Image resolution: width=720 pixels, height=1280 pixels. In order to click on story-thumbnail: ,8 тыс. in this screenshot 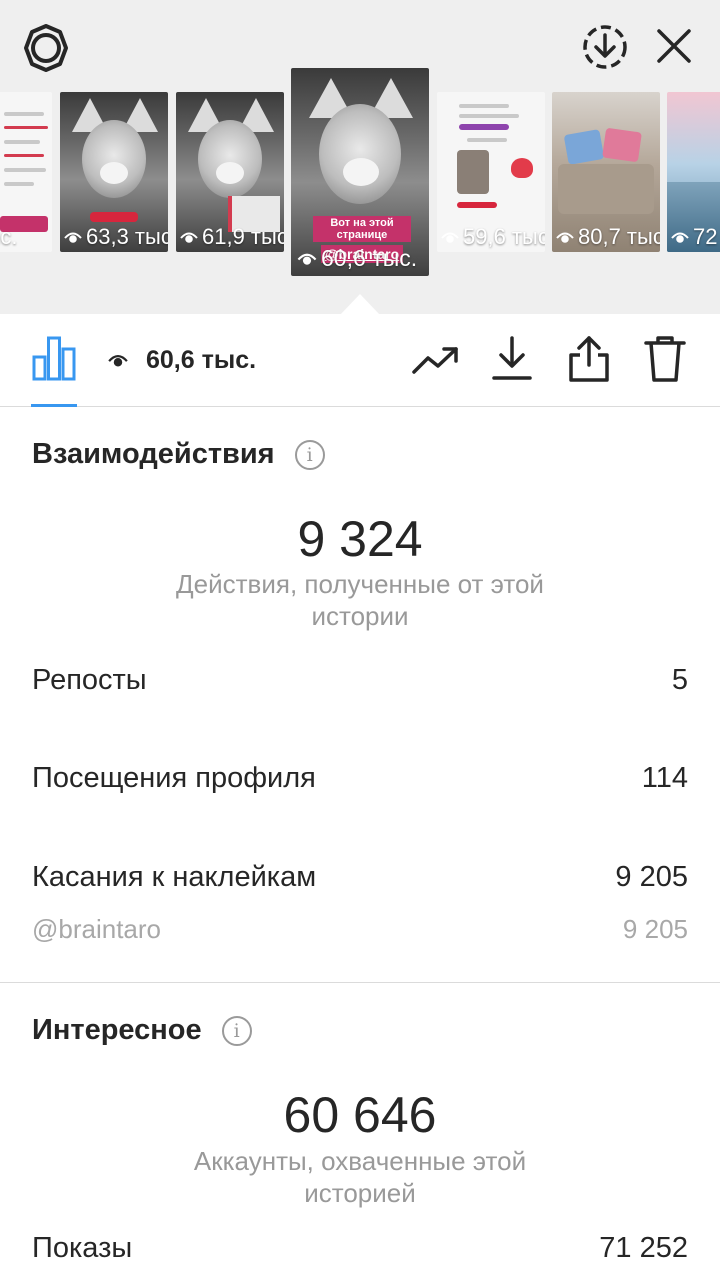, I will do `click(26, 172)`.